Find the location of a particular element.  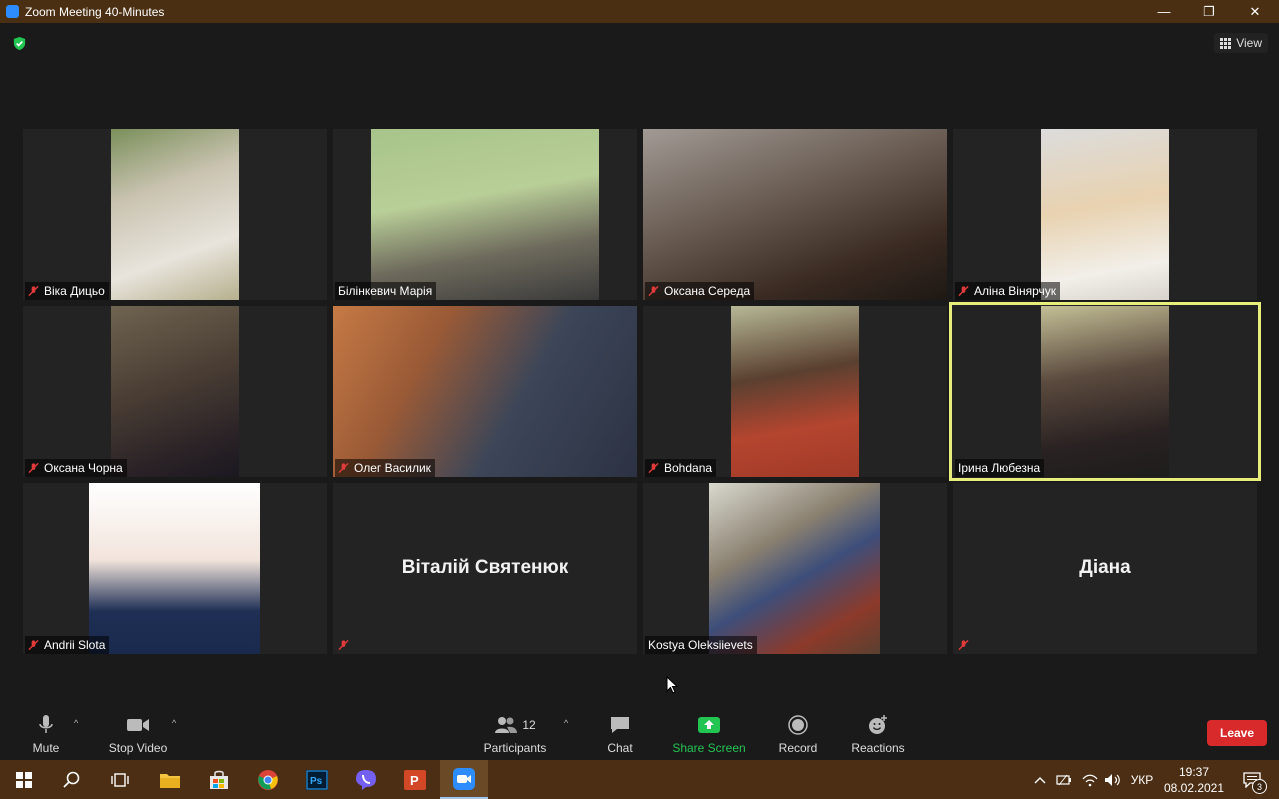

taskbar-search-button is located at coordinates (72, 779).